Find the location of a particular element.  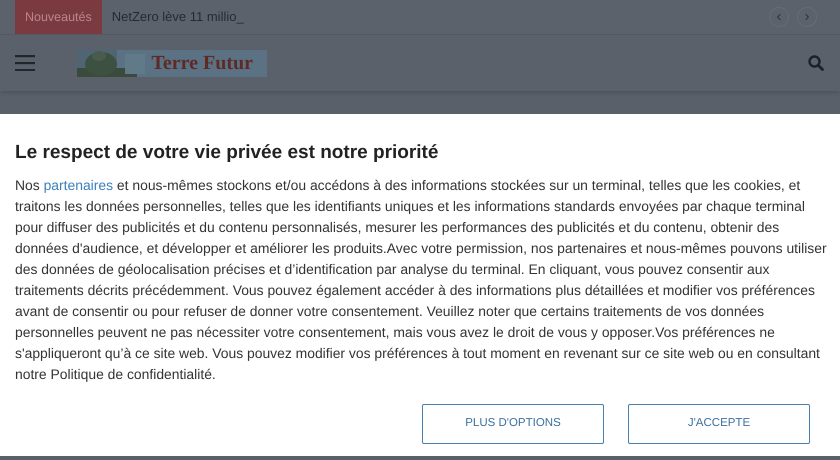

accept-button: J'ACCEPTE is located at coordinates (719, 424).